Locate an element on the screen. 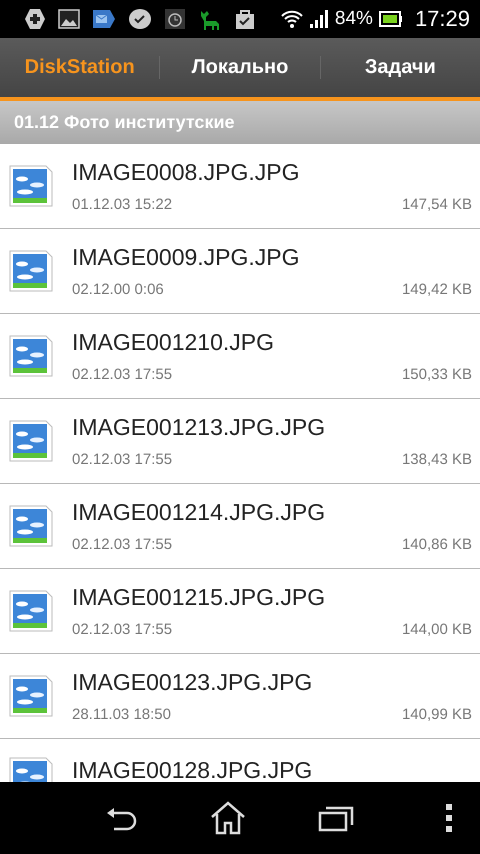 The width and height of the screenshot is (480, 854). image-icon is located at coordinates (69, 19).